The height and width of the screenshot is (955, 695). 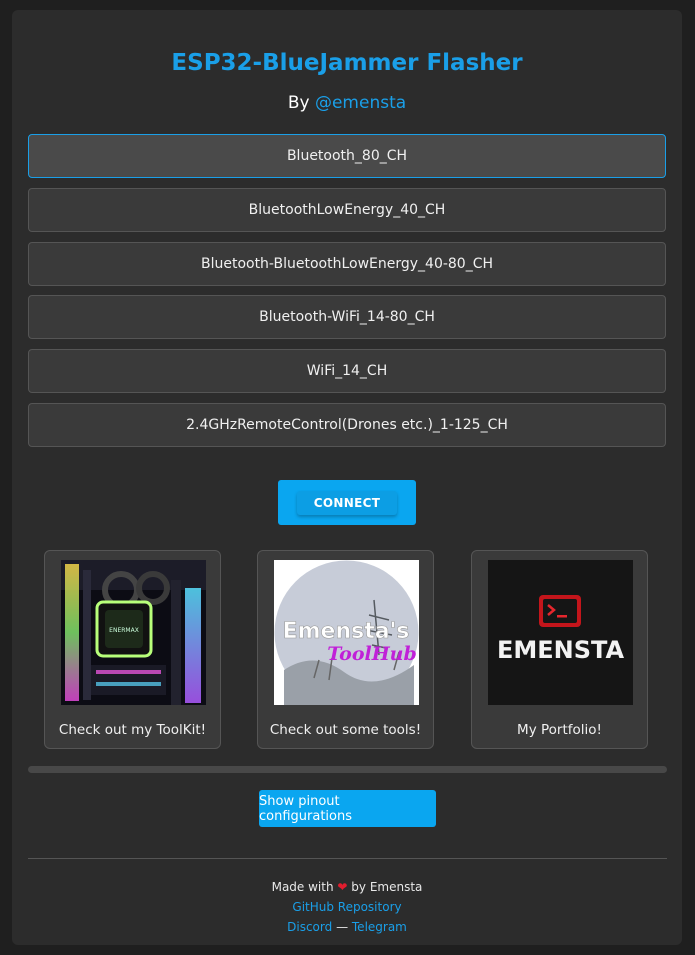 I want to click on option-wifi-14: WiFi_14_CH, so click(x=347, y=371).